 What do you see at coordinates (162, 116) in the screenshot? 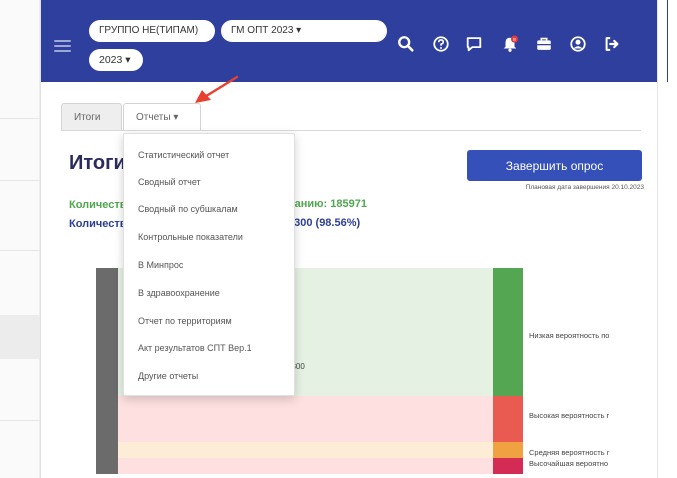
I see `tab-reports: Отчеты ▾` at bounding box center [162, 116].